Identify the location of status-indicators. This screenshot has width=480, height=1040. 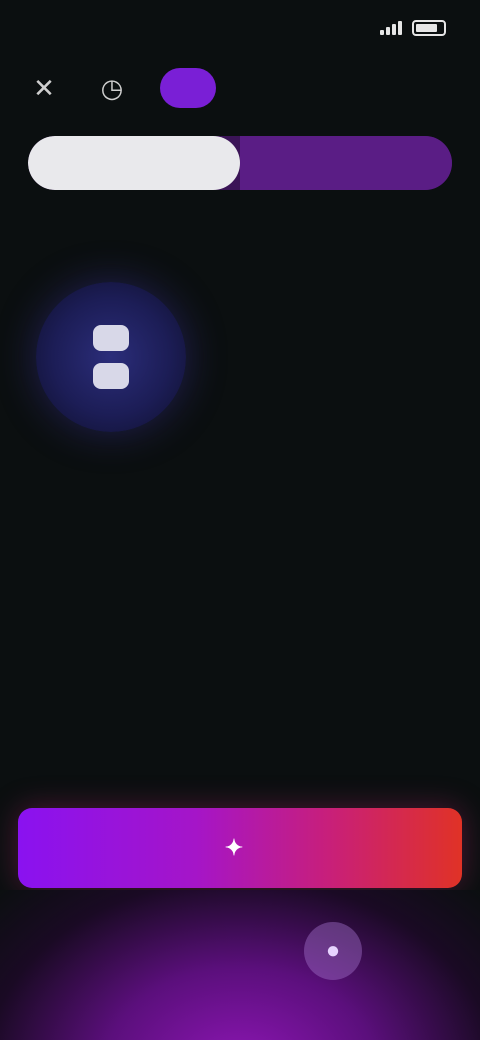
(413, 28).